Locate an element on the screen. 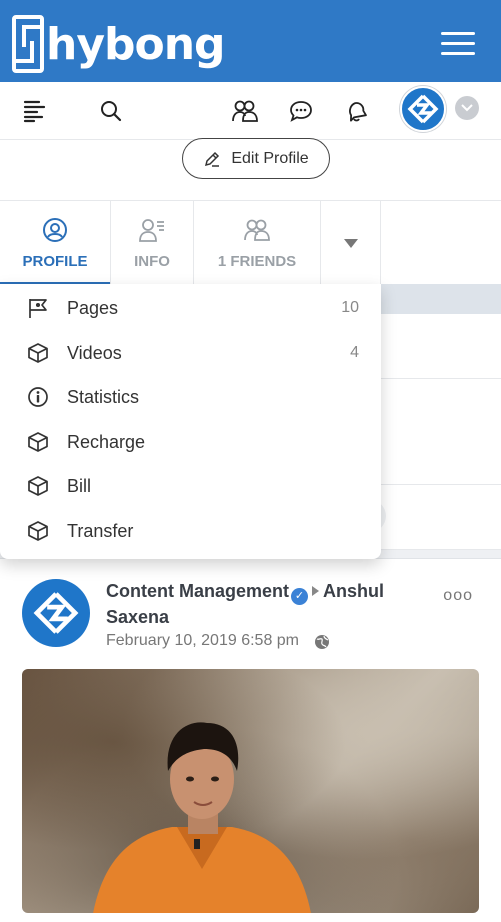 Image resolution: width=501 pixels, height=922 pixels. flag-icon is located at coordinates (38, 308).